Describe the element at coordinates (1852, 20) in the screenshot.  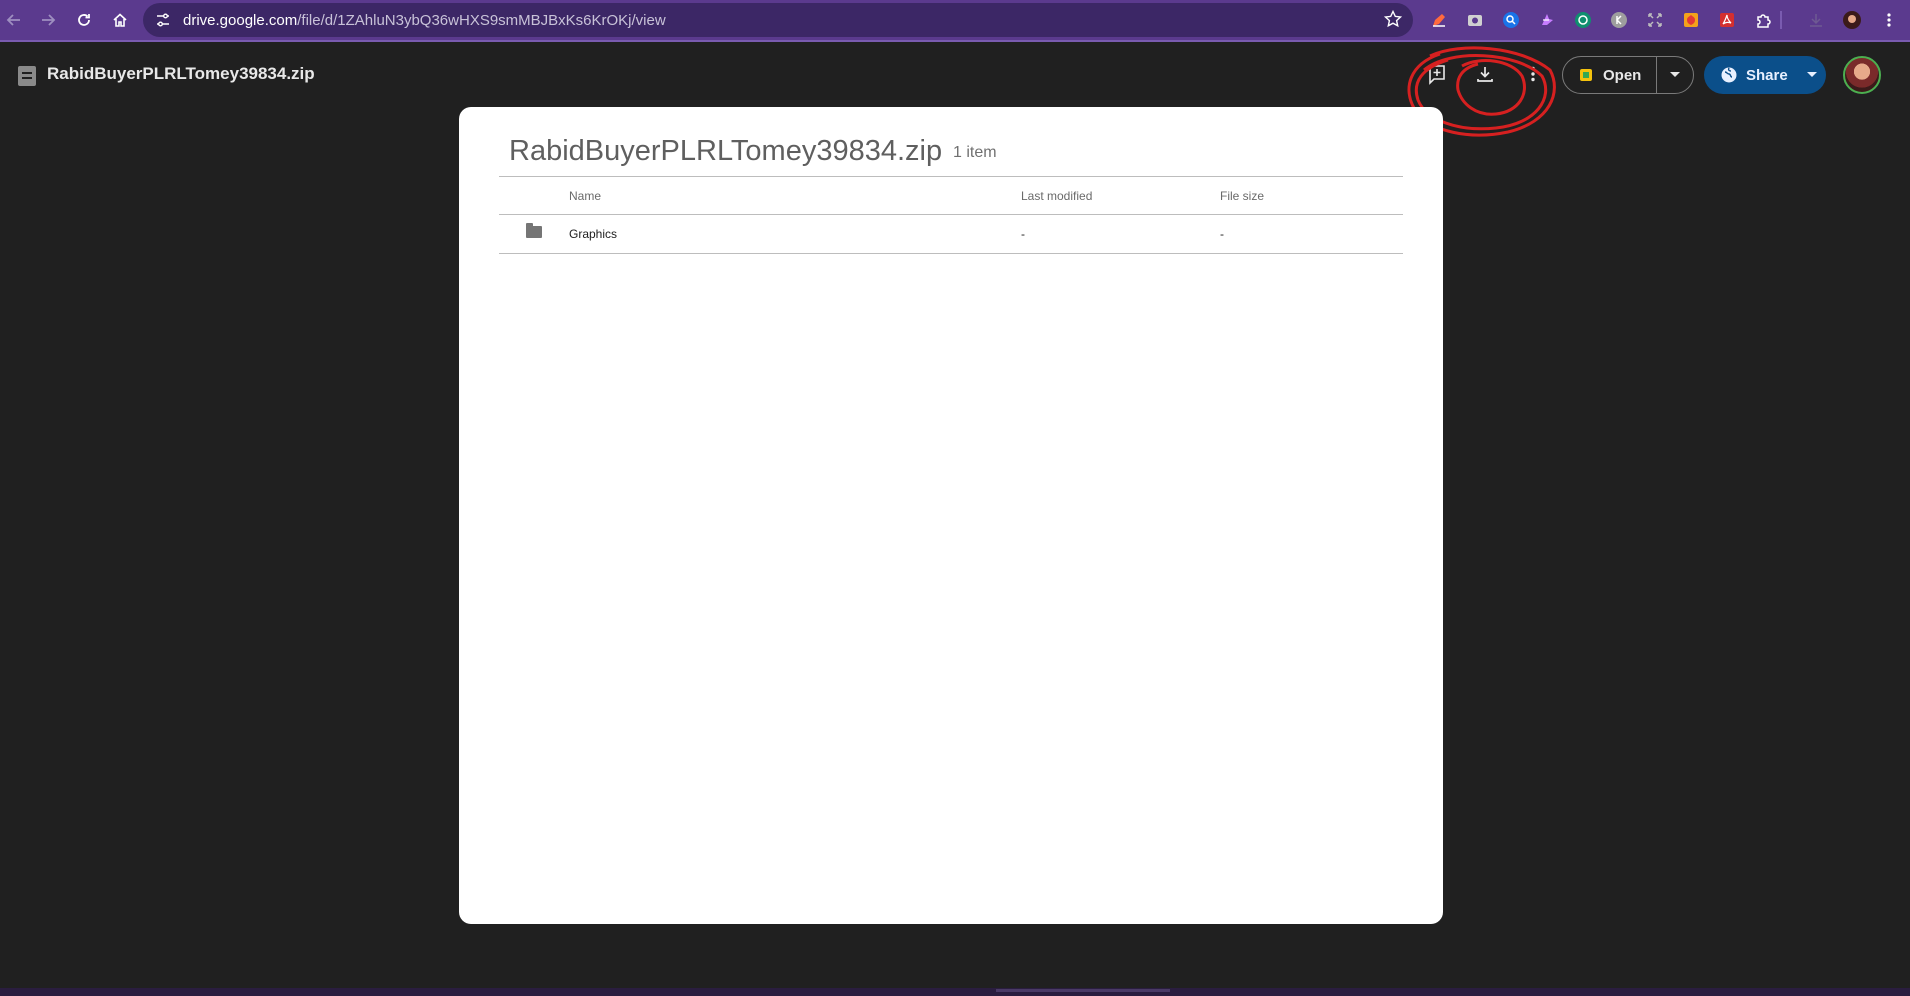
I see `profile-icon` at that location.